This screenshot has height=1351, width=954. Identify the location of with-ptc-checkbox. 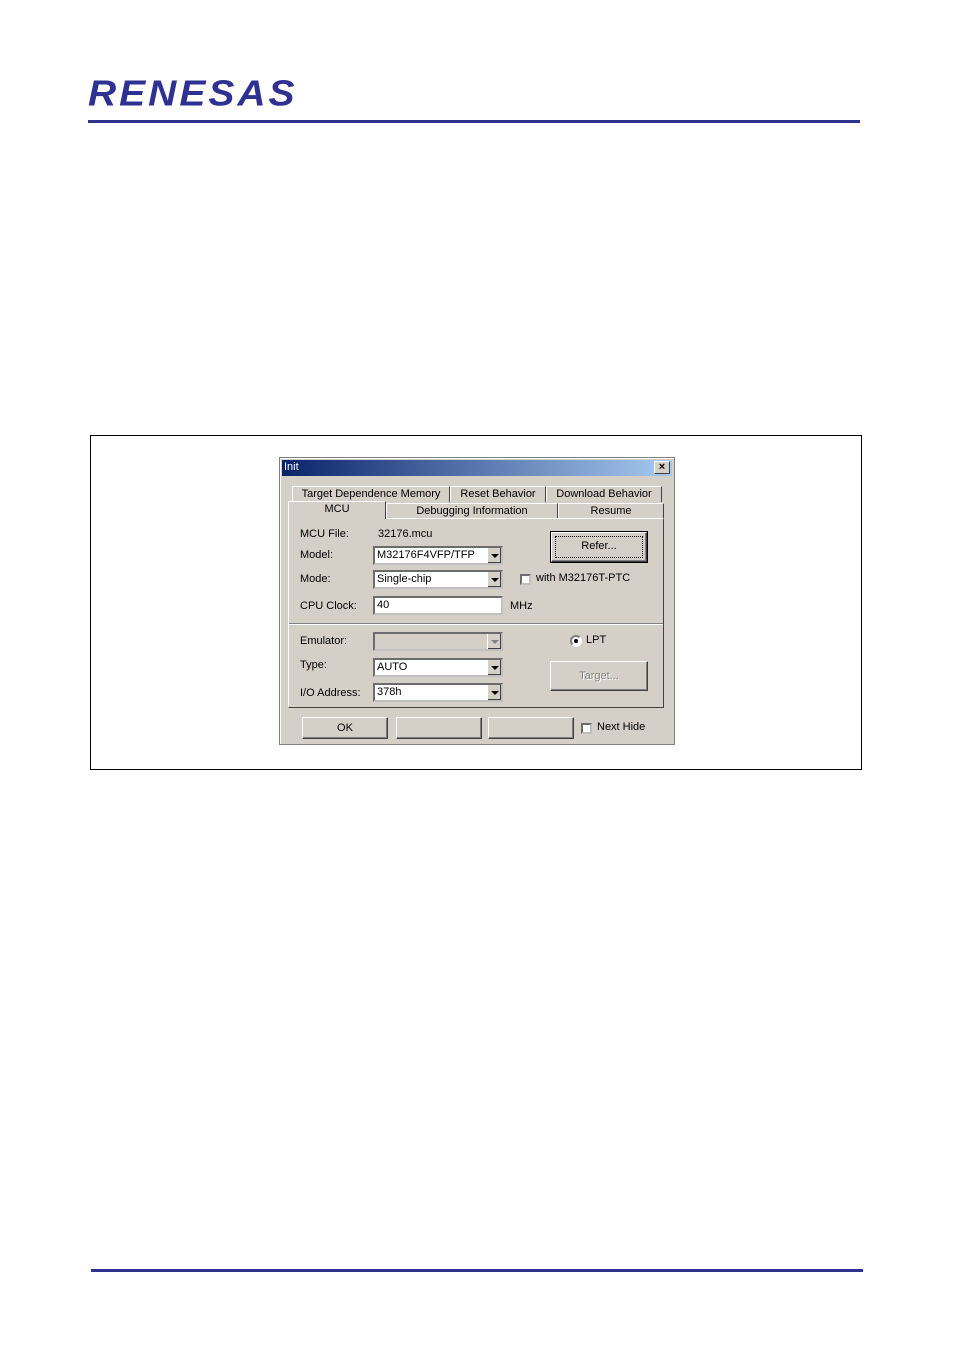
(525, 579).